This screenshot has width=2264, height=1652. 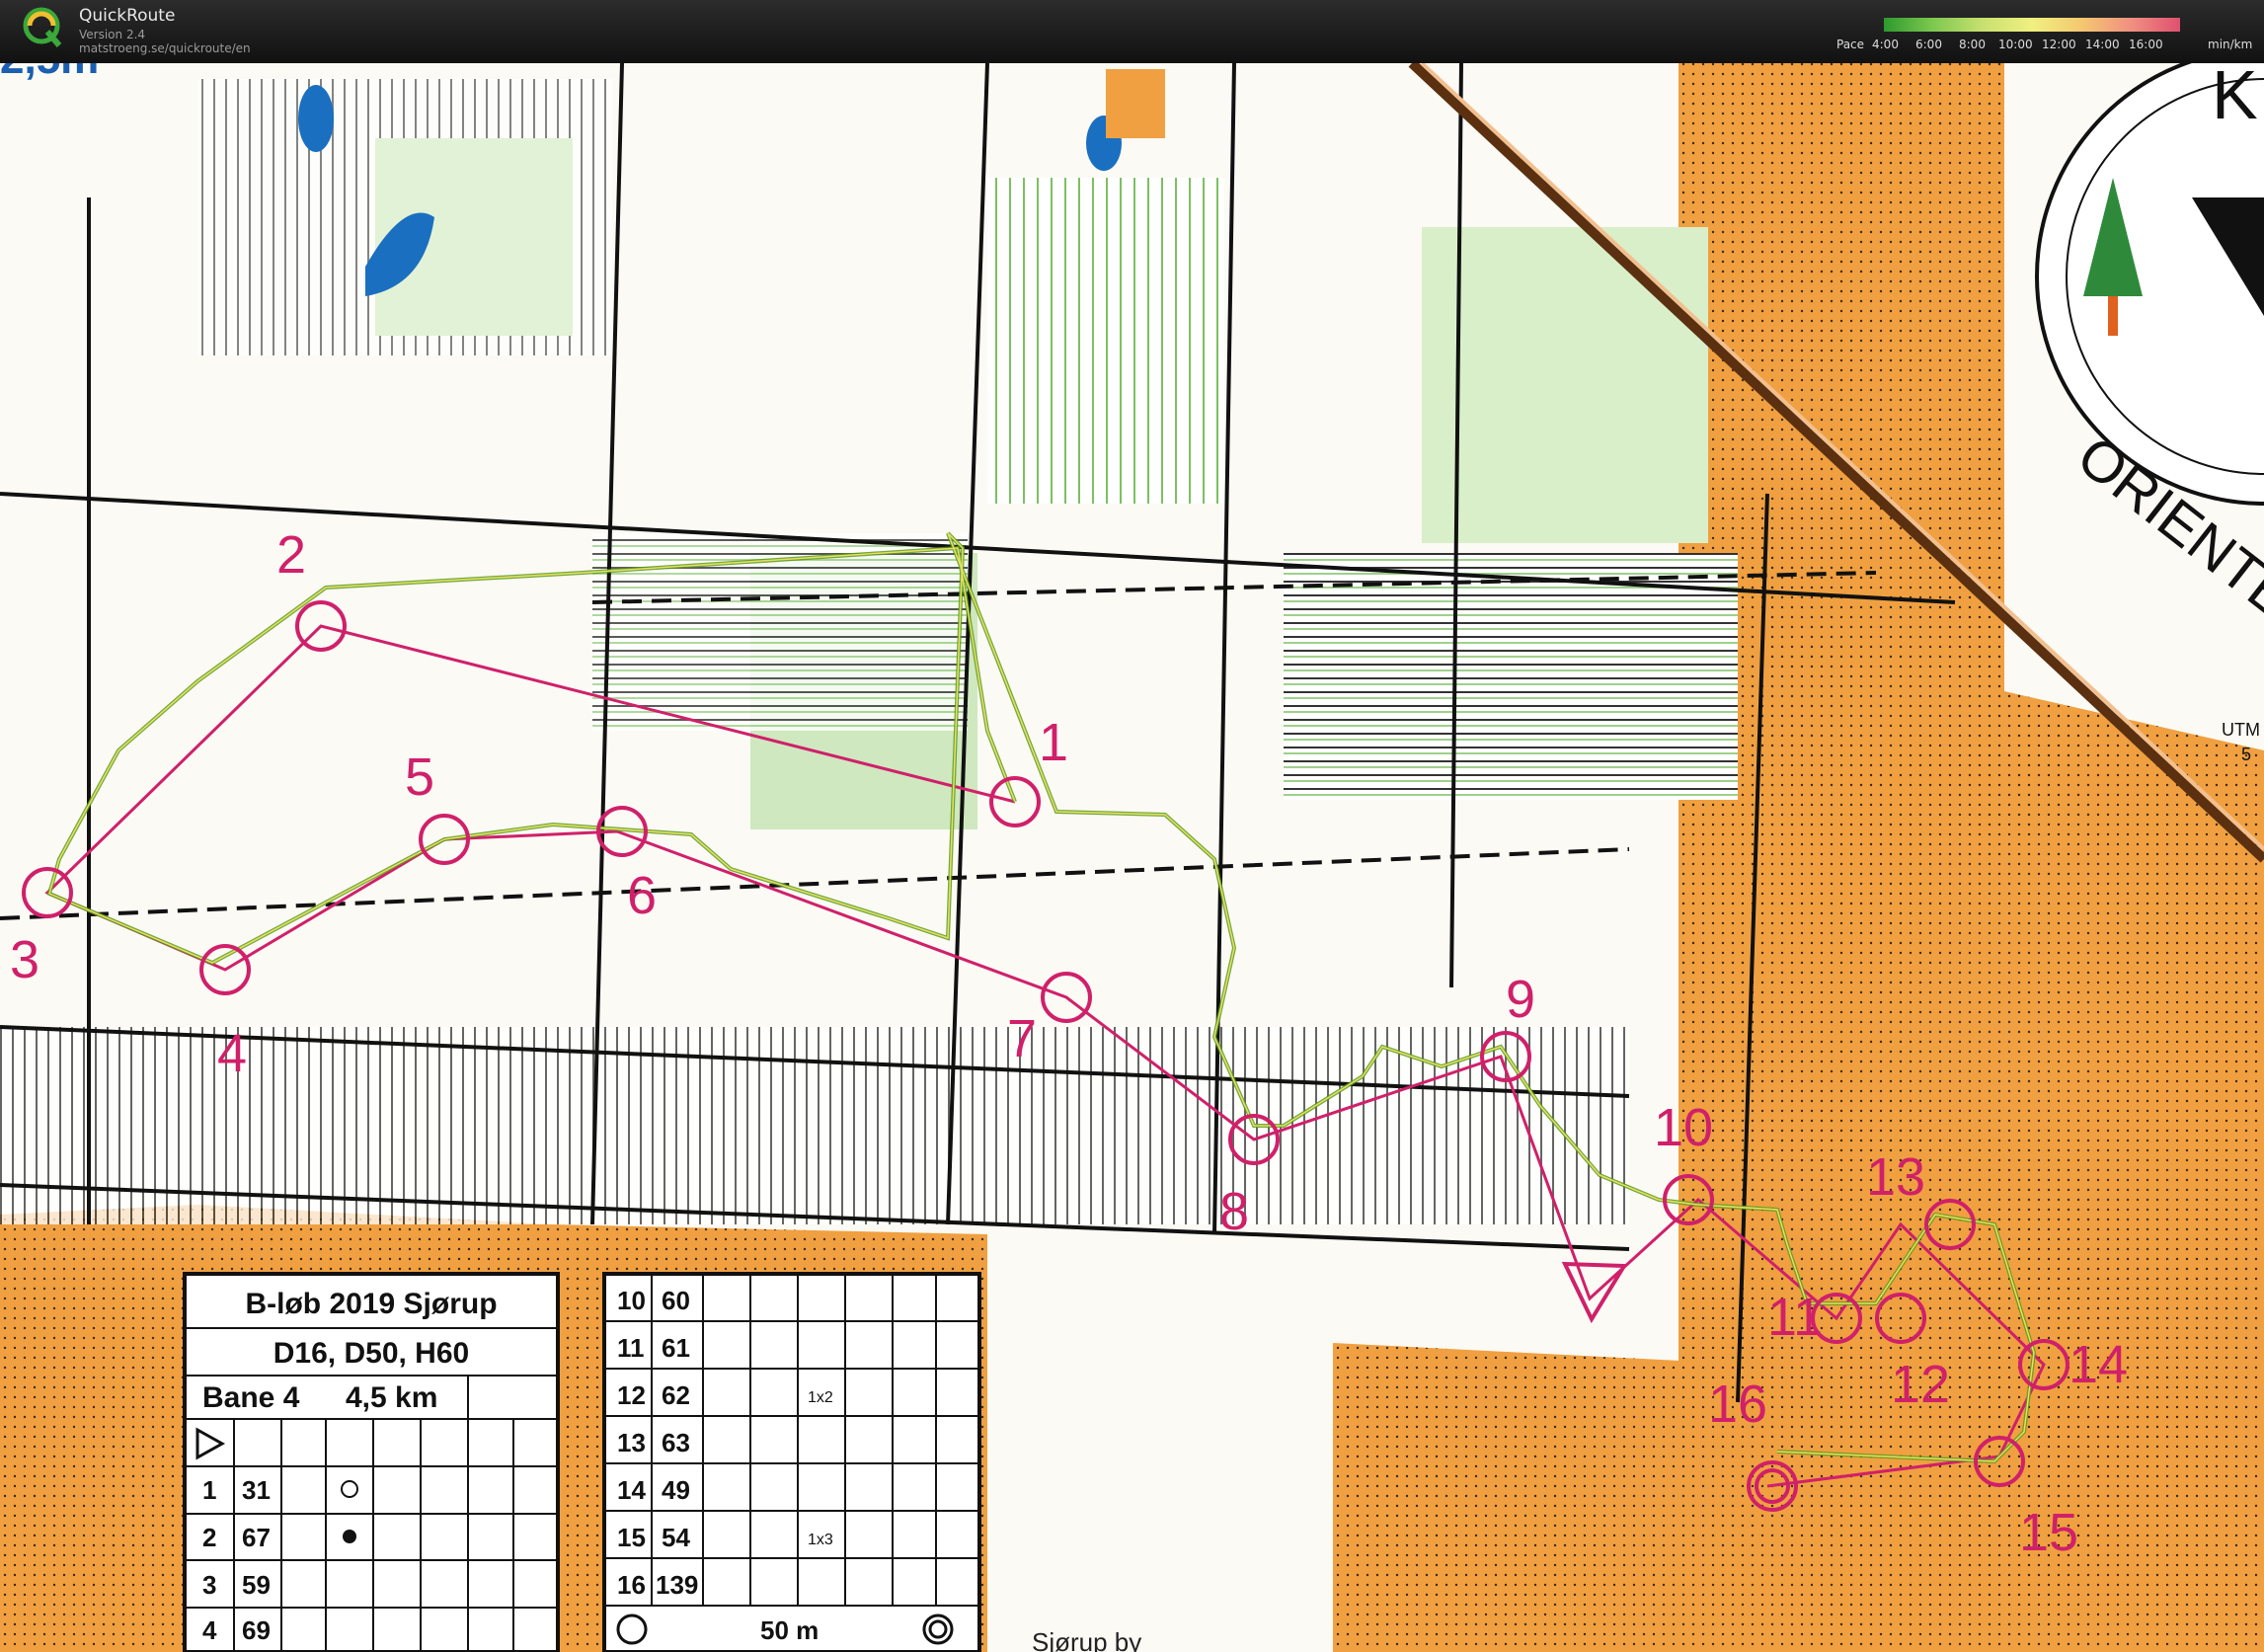 What do you see at coordinates (631, 1300) in the screenshot?
I see `card-row-num: 10` at bounding box center [631, 1300].